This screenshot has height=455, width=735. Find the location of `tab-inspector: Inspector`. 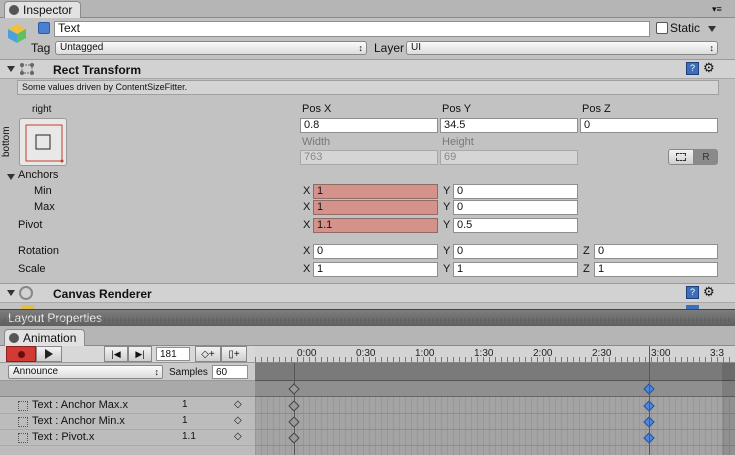

tab-inspector: Inspector is located at coordinates (43, 9).